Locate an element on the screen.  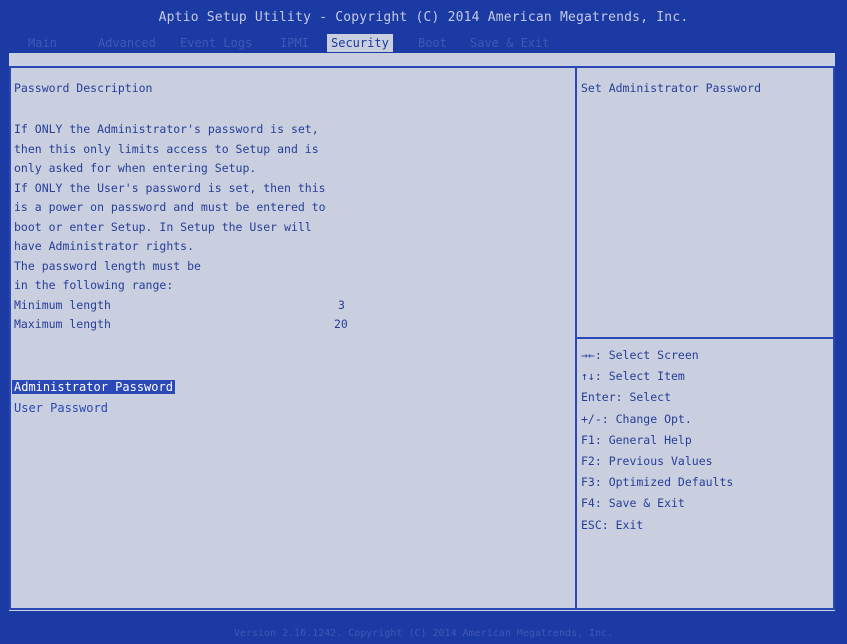
min-length-label: Minimum length is located at coordinates (62, 305).